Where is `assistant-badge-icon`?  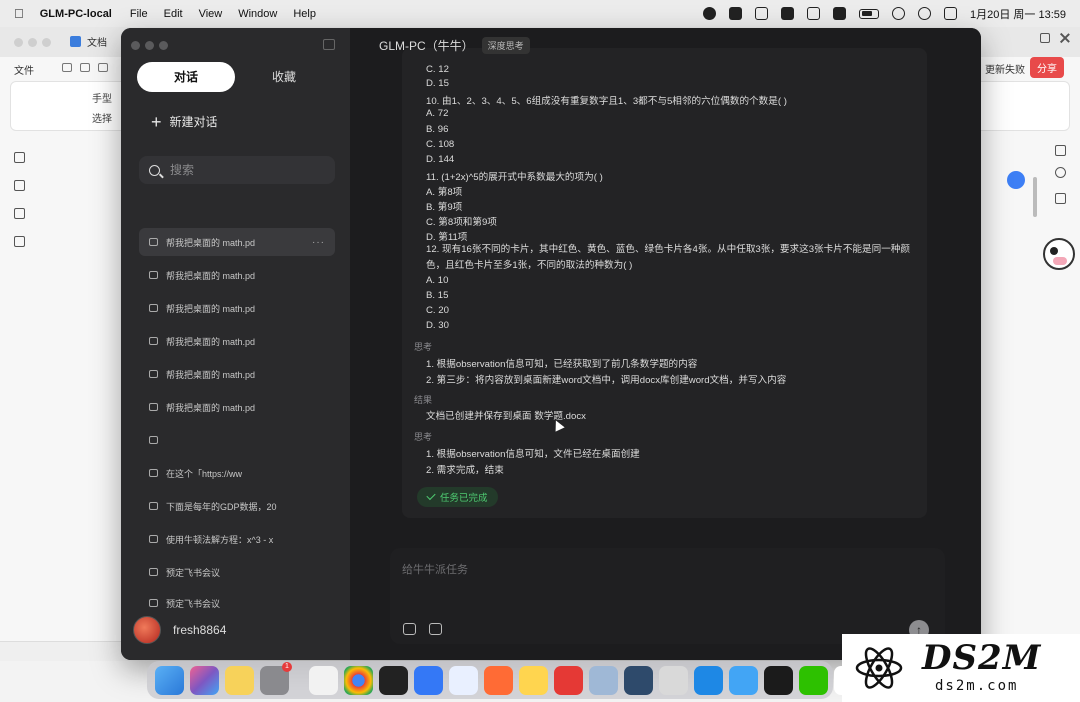
assistant-badge-icon is located at coordinates (1016, 180).